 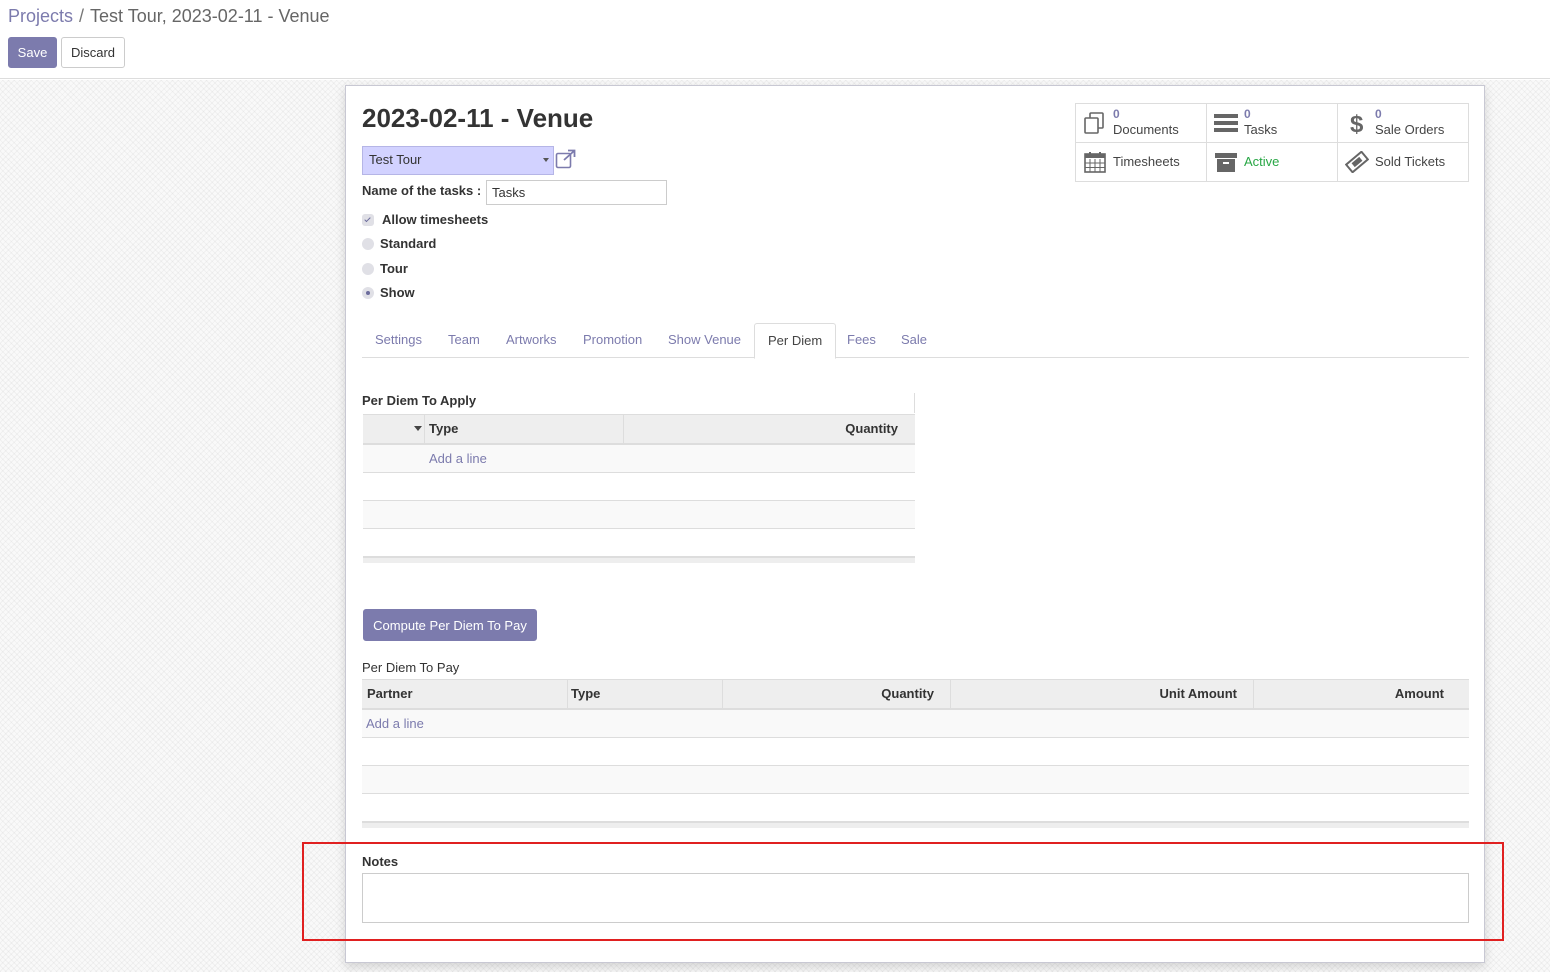 I want to click on notes-field, so click(x=915, y=898).